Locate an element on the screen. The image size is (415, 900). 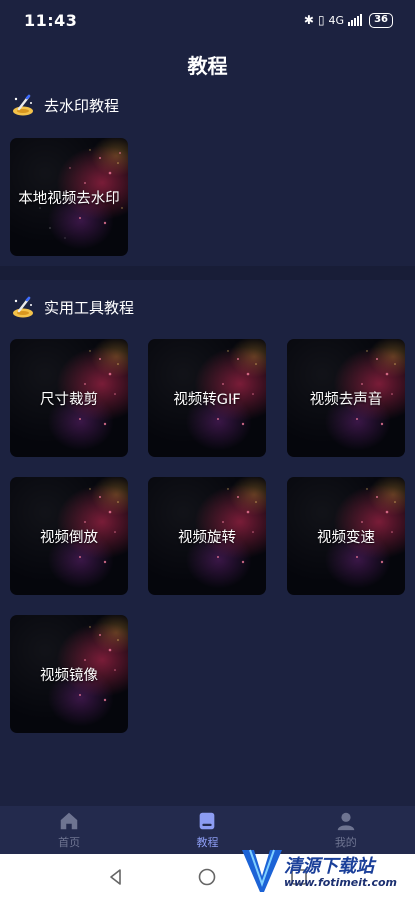
tutorial-card-speed: 视频变速 is located at coordinates (346, 536).